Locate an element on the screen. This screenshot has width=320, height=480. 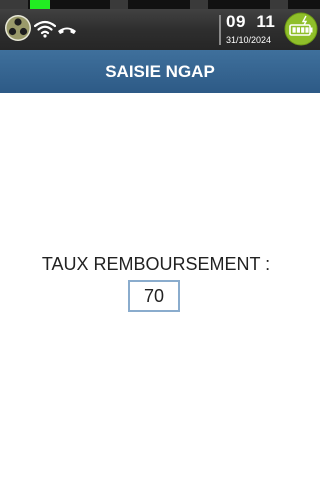
battery-charging-icon is located at coordinates (301, 29).